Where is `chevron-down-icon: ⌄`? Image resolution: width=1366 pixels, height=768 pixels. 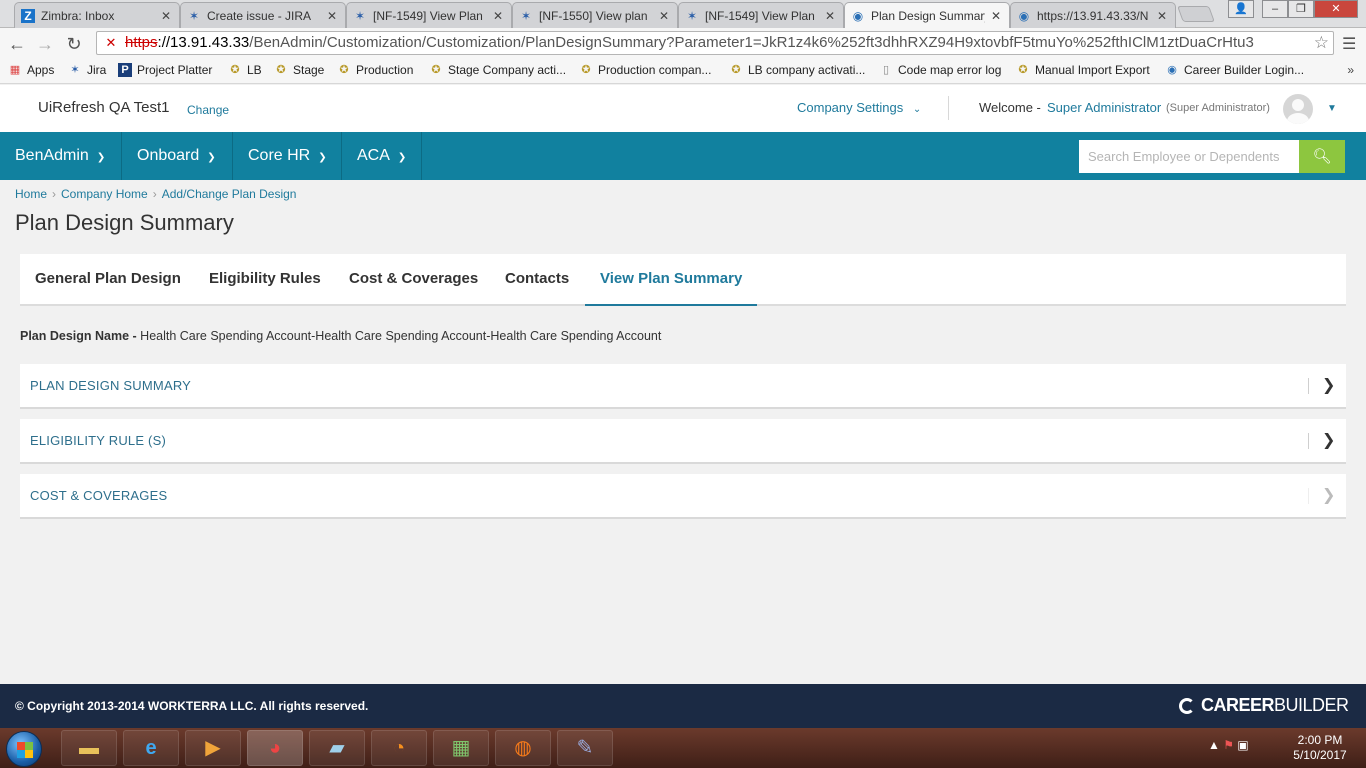
chevron-down-icon: ⌄ is located at coordinates (917, 109).